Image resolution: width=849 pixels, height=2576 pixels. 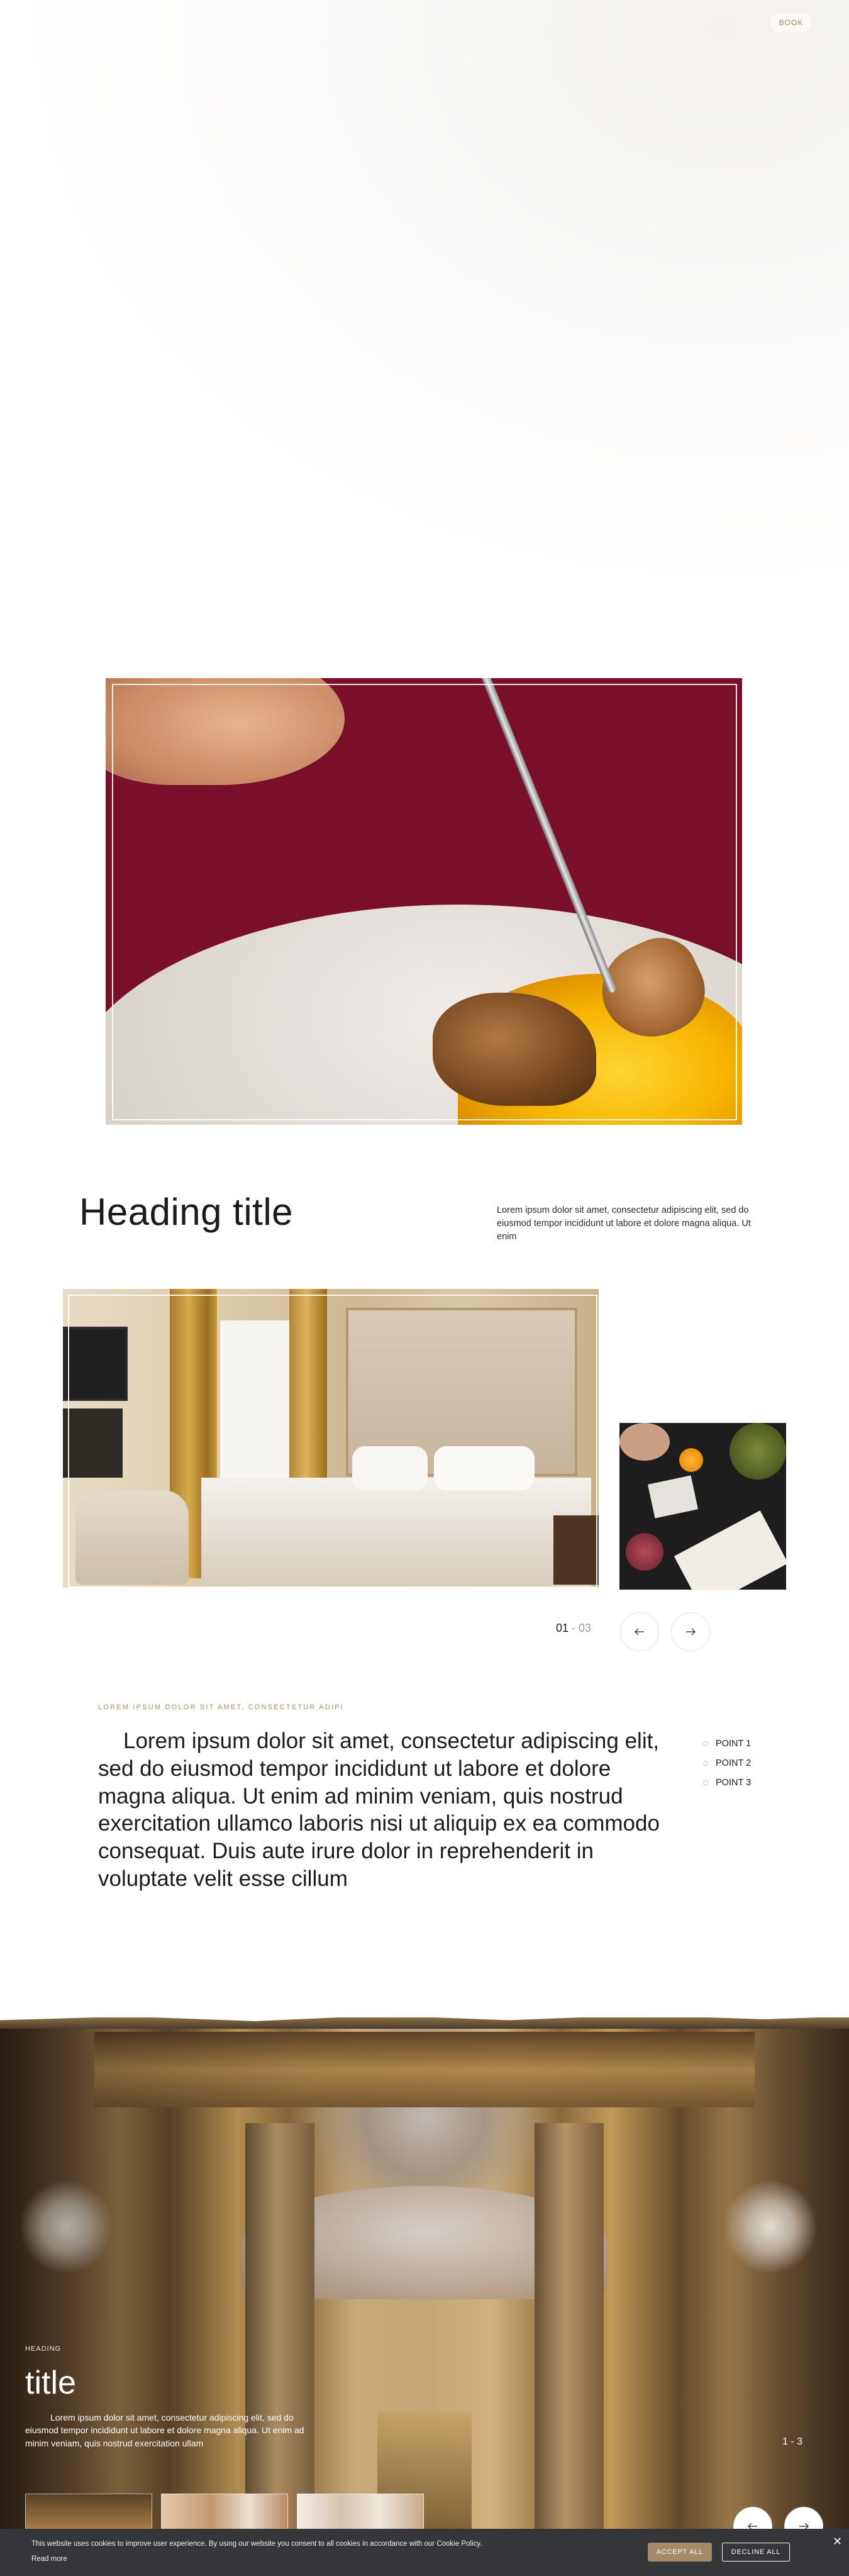 What do you see at coordinates (680, 2552) in the screenshot?
I see `accept-all-button: ACCEPT ALL` at bounding box center [680, 2552].